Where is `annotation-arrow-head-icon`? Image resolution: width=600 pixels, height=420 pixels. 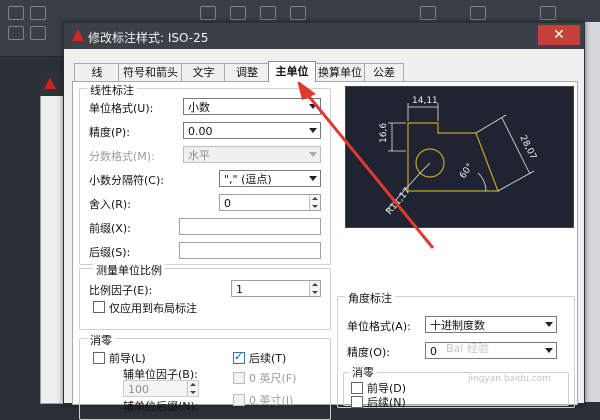
annotation-arrow-head-icon is located at coordinates (306, 90).